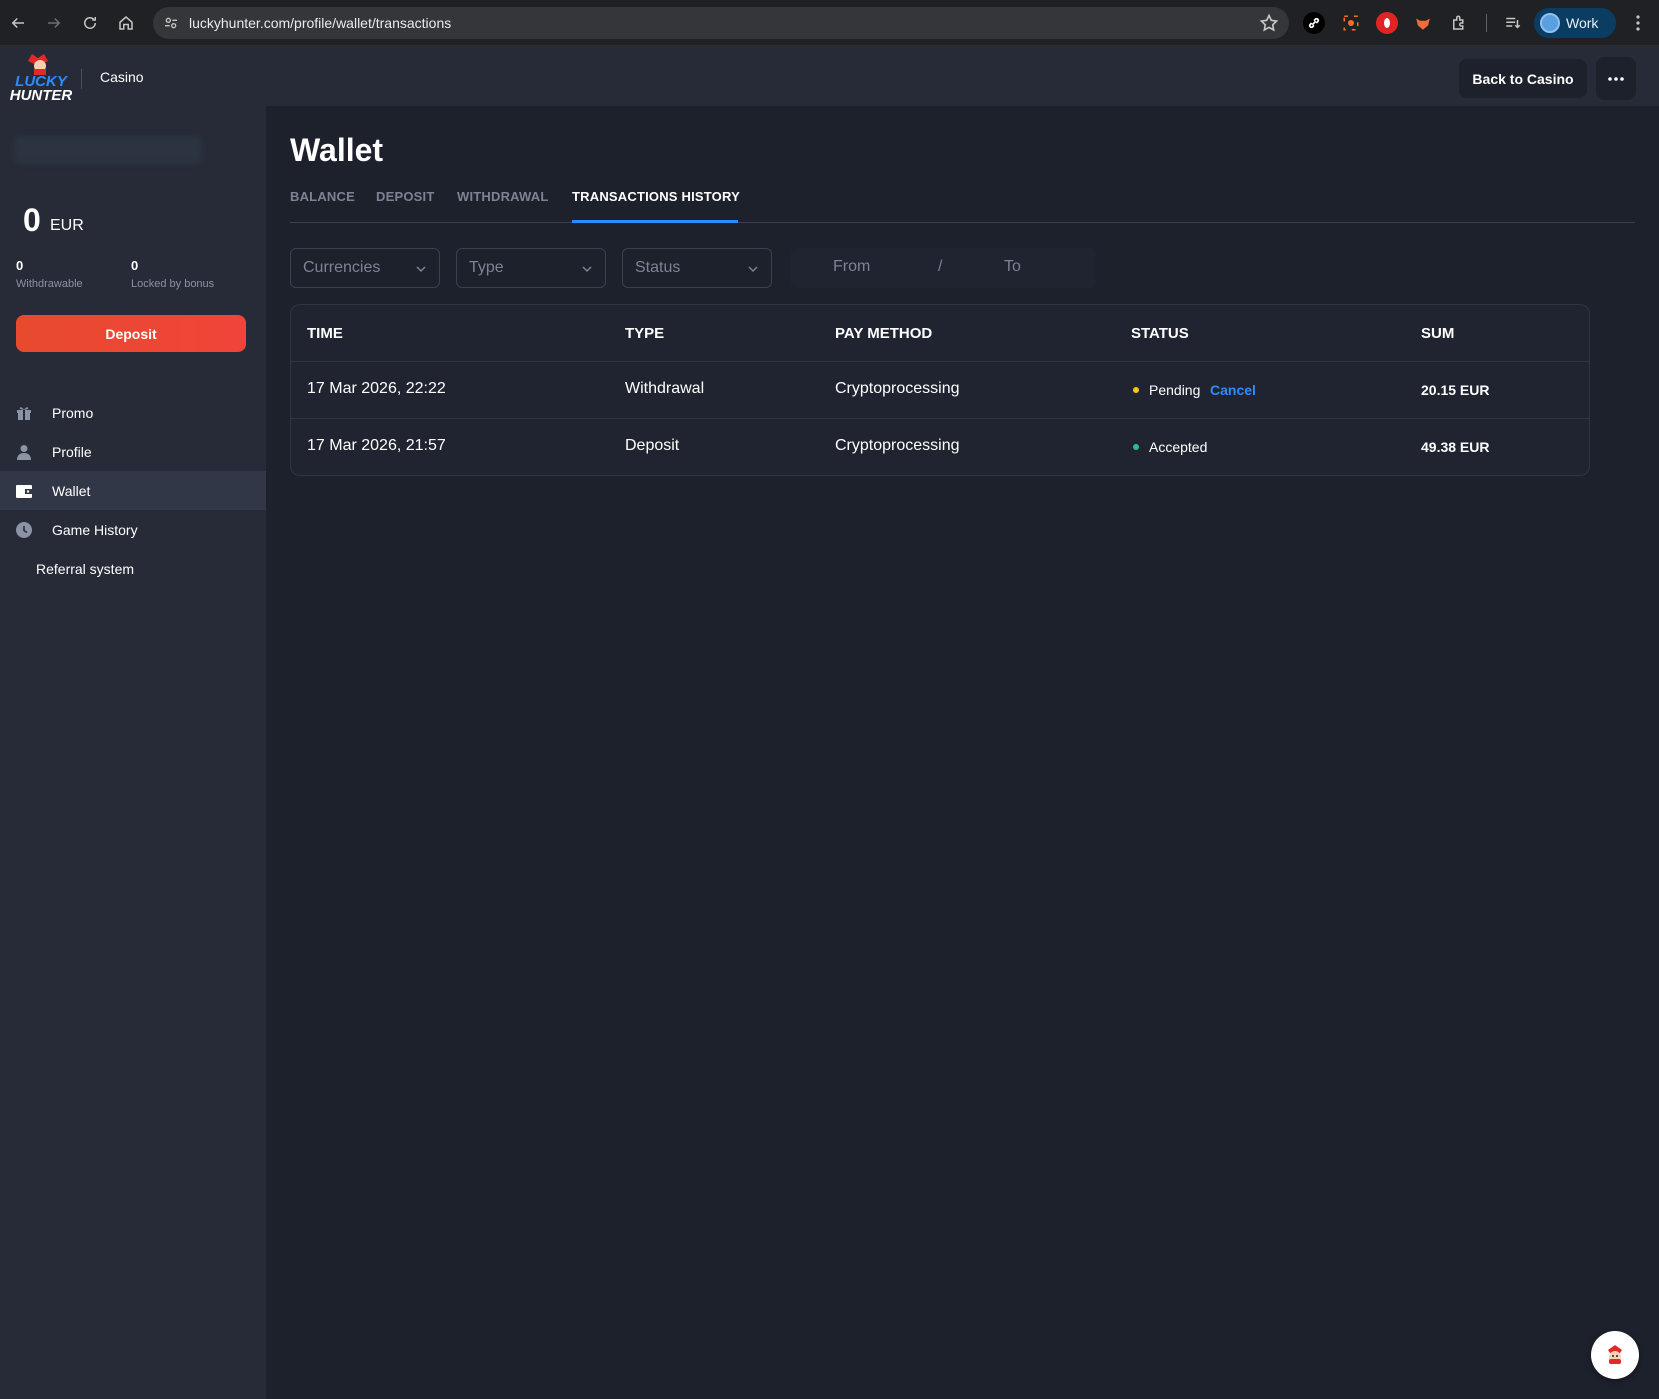 The width and height of the screenshot is (1659, 1399). I want to click on forward-arrow-icon, so click(54, 23).